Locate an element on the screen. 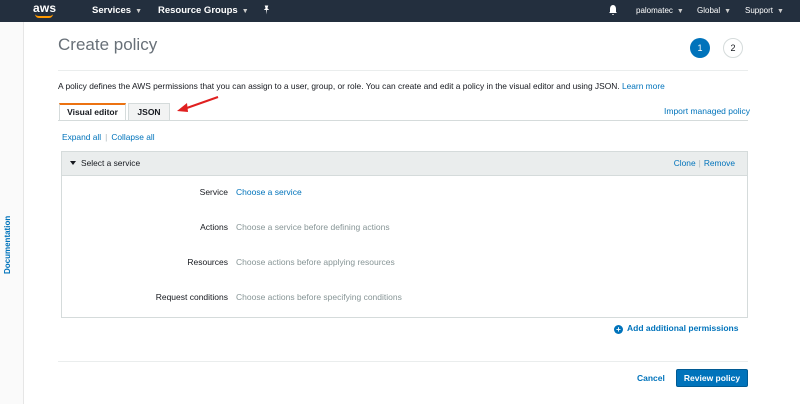  bell-icon is located at coordinates (613, 10).